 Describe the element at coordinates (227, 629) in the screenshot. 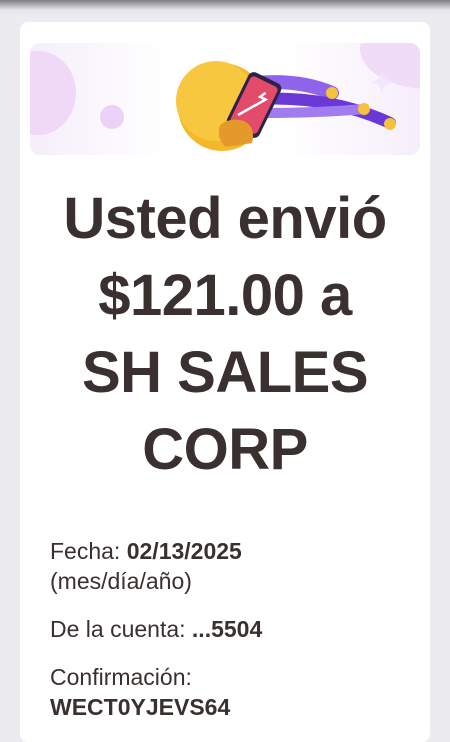

I see `account-value: ...5504` at that location.